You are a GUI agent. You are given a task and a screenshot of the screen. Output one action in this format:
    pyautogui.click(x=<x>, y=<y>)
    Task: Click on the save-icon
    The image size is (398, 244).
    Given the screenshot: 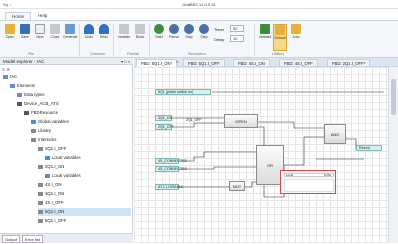 What is the action you would take?
    pyautogui.click(x=25, y=29)
    